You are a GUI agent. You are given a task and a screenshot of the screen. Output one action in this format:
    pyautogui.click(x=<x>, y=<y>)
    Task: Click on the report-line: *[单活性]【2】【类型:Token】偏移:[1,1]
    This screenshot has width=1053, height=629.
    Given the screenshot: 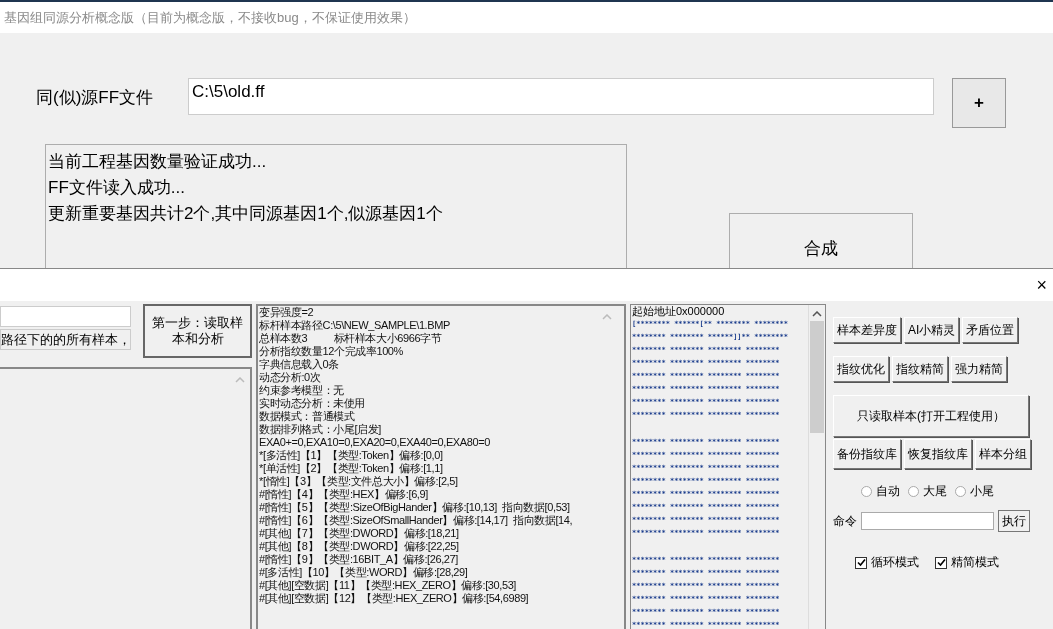 What is the action you would take?
    pyautogui.click(x=351, y=468)
    